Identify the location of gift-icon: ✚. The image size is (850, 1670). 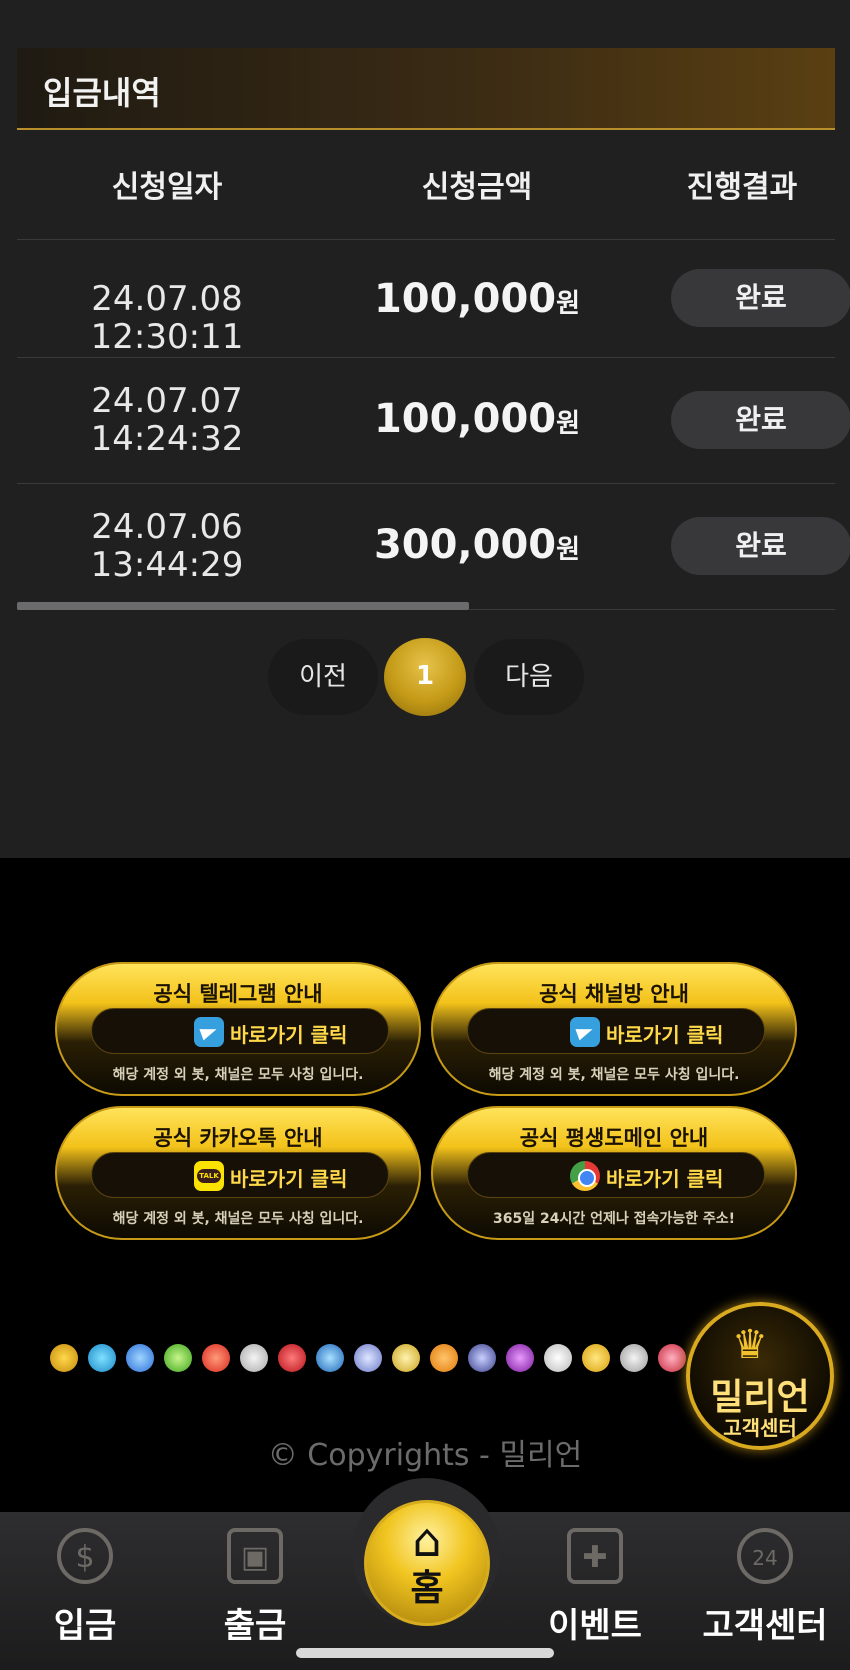
(595, 1556).